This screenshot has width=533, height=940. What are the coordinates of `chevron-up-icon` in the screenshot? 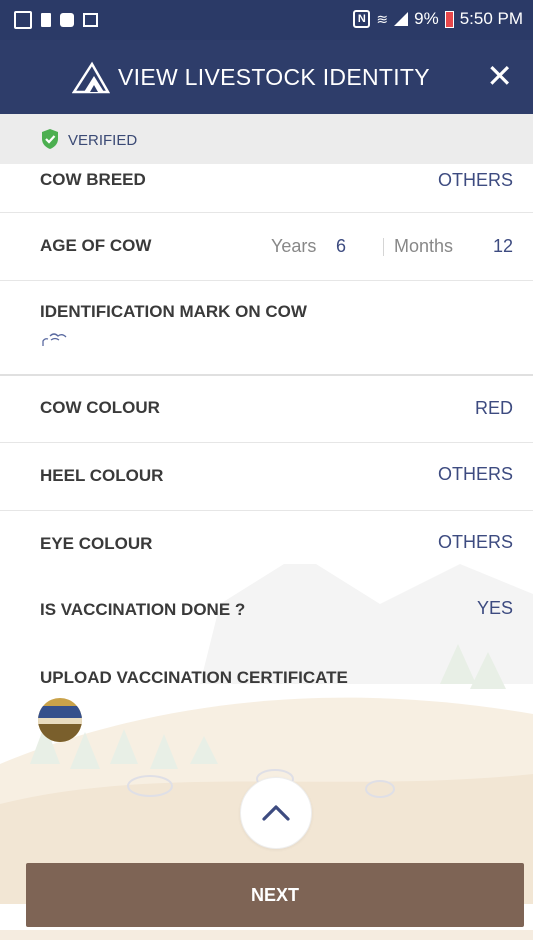 It's located at (276, 813).